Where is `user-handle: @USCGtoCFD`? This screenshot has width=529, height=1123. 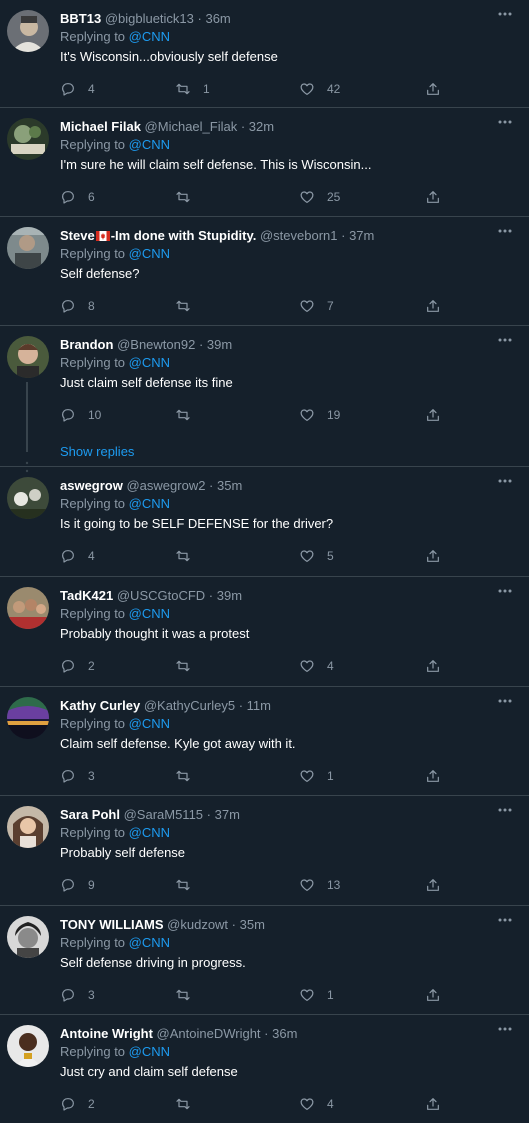 user-handle: @USCGtoCFD is located at coordinates (161, 595).